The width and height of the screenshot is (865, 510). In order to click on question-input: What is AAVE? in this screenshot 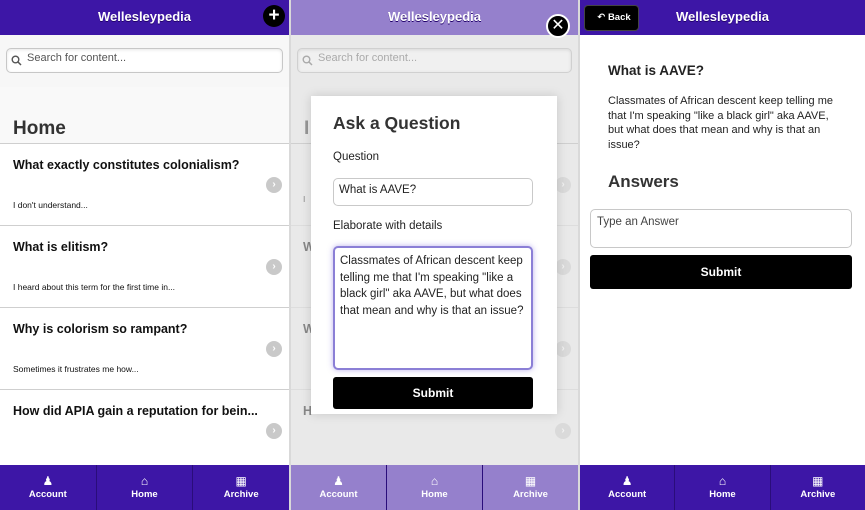, I will do `click(433, 192)`.